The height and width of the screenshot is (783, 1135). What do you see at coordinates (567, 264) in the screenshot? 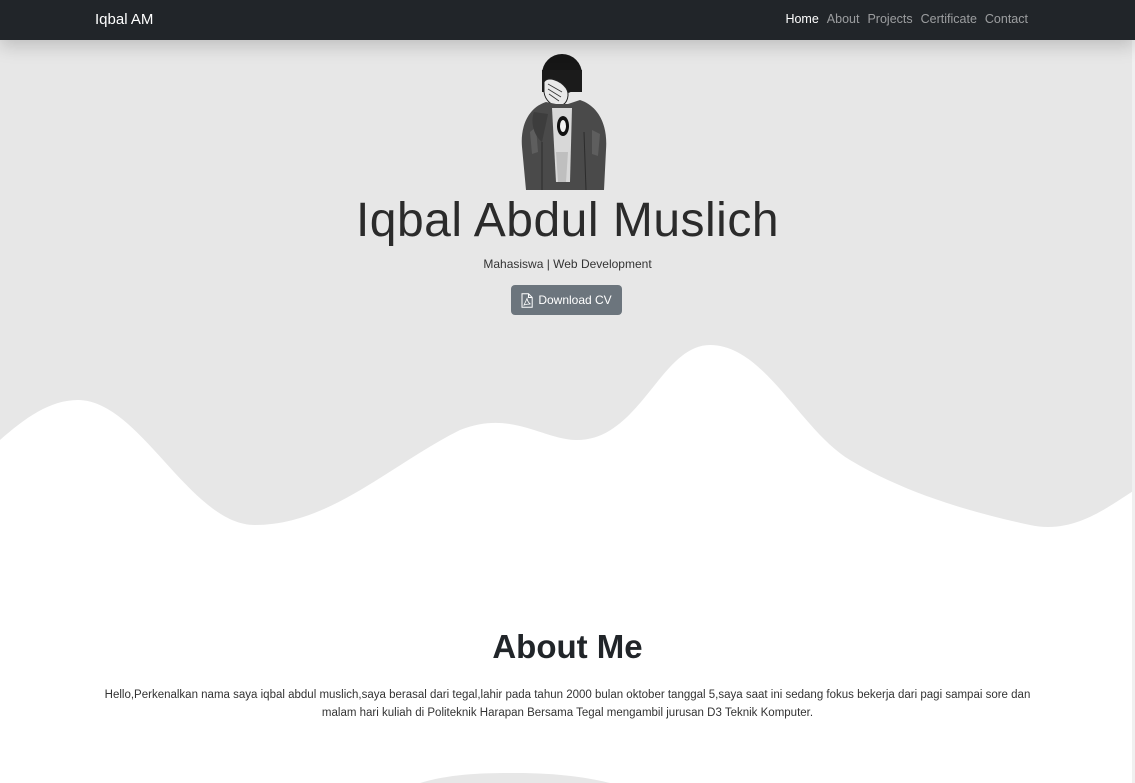
I see `hero-subtitle: Mahasiswa | Web Development` at bounding box center [567, 264].